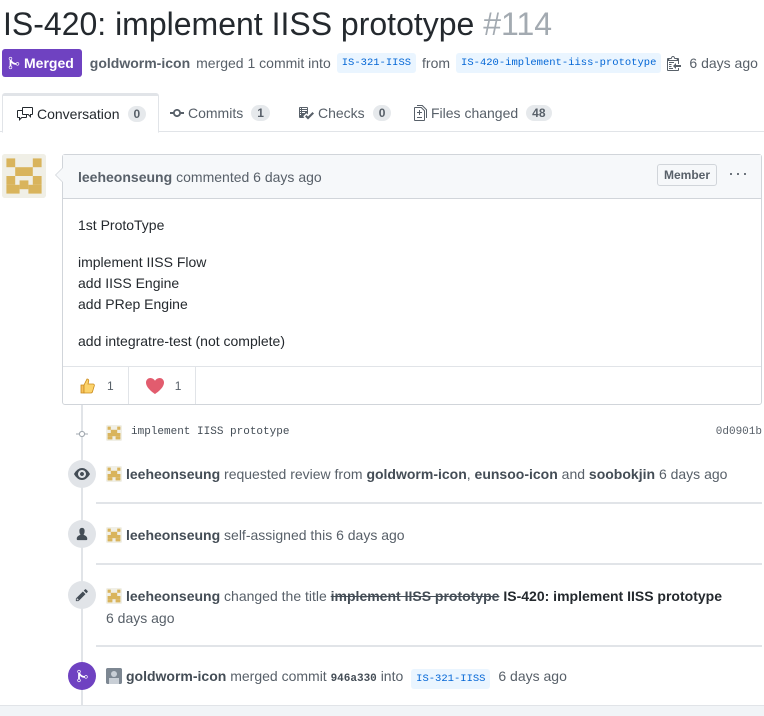 This screenshot has width=764, height=716. What do you see at coordinates (155, 386) in the screenshot?
I see `heart-icon` at bounding box center [155, 386].